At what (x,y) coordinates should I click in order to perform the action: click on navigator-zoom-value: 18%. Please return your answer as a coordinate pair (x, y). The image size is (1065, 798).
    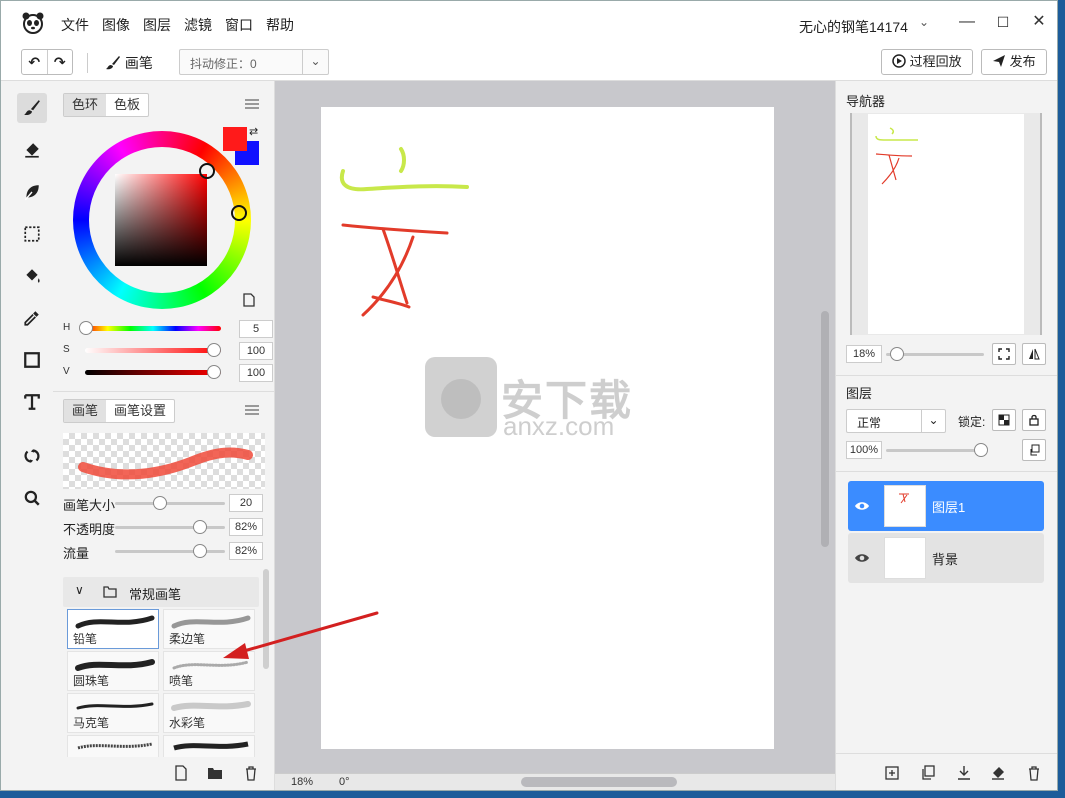
    Looking at the image, I should click on (864, 354).